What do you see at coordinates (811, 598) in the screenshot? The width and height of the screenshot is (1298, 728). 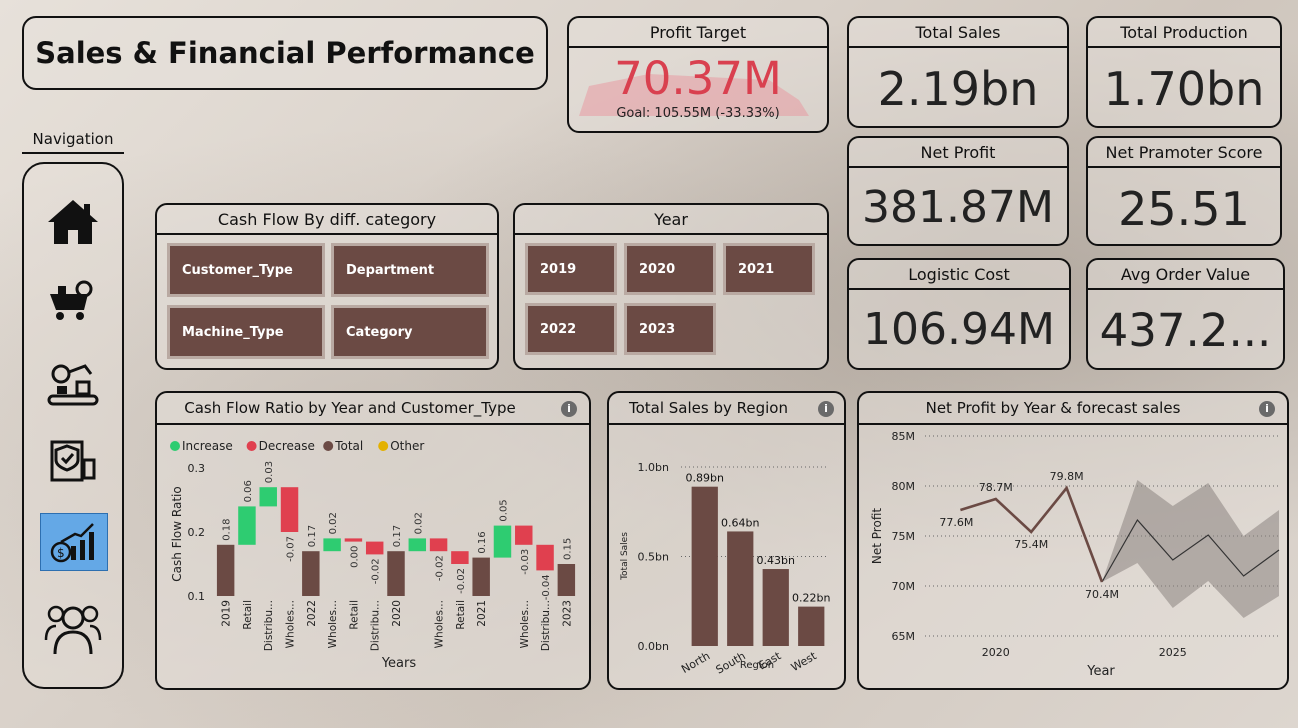 I see `bar-data-label: 0.22bn` at bounding box center [811, 598].